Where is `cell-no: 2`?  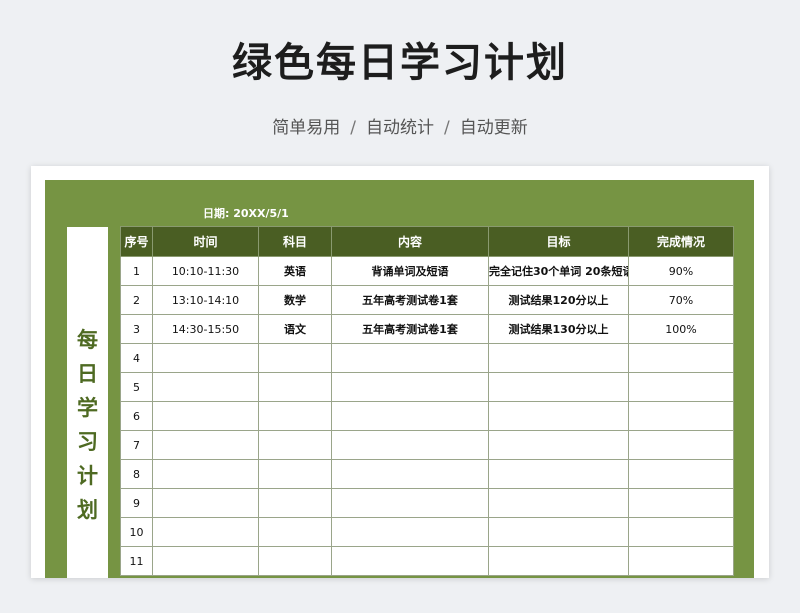
cell-no: 2 is located at coordinates (136, 300).